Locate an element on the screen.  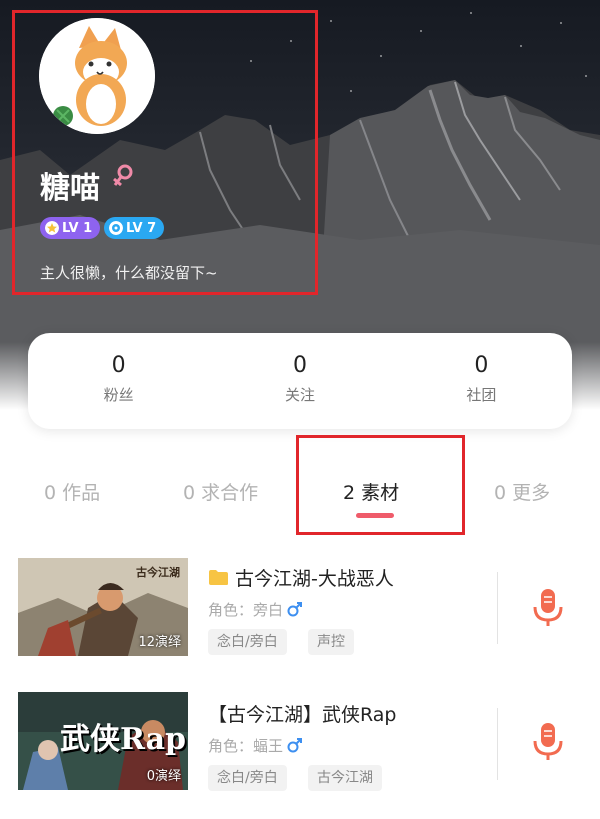
stat-clubs-count: 0 is located at coordinates (481, 365).